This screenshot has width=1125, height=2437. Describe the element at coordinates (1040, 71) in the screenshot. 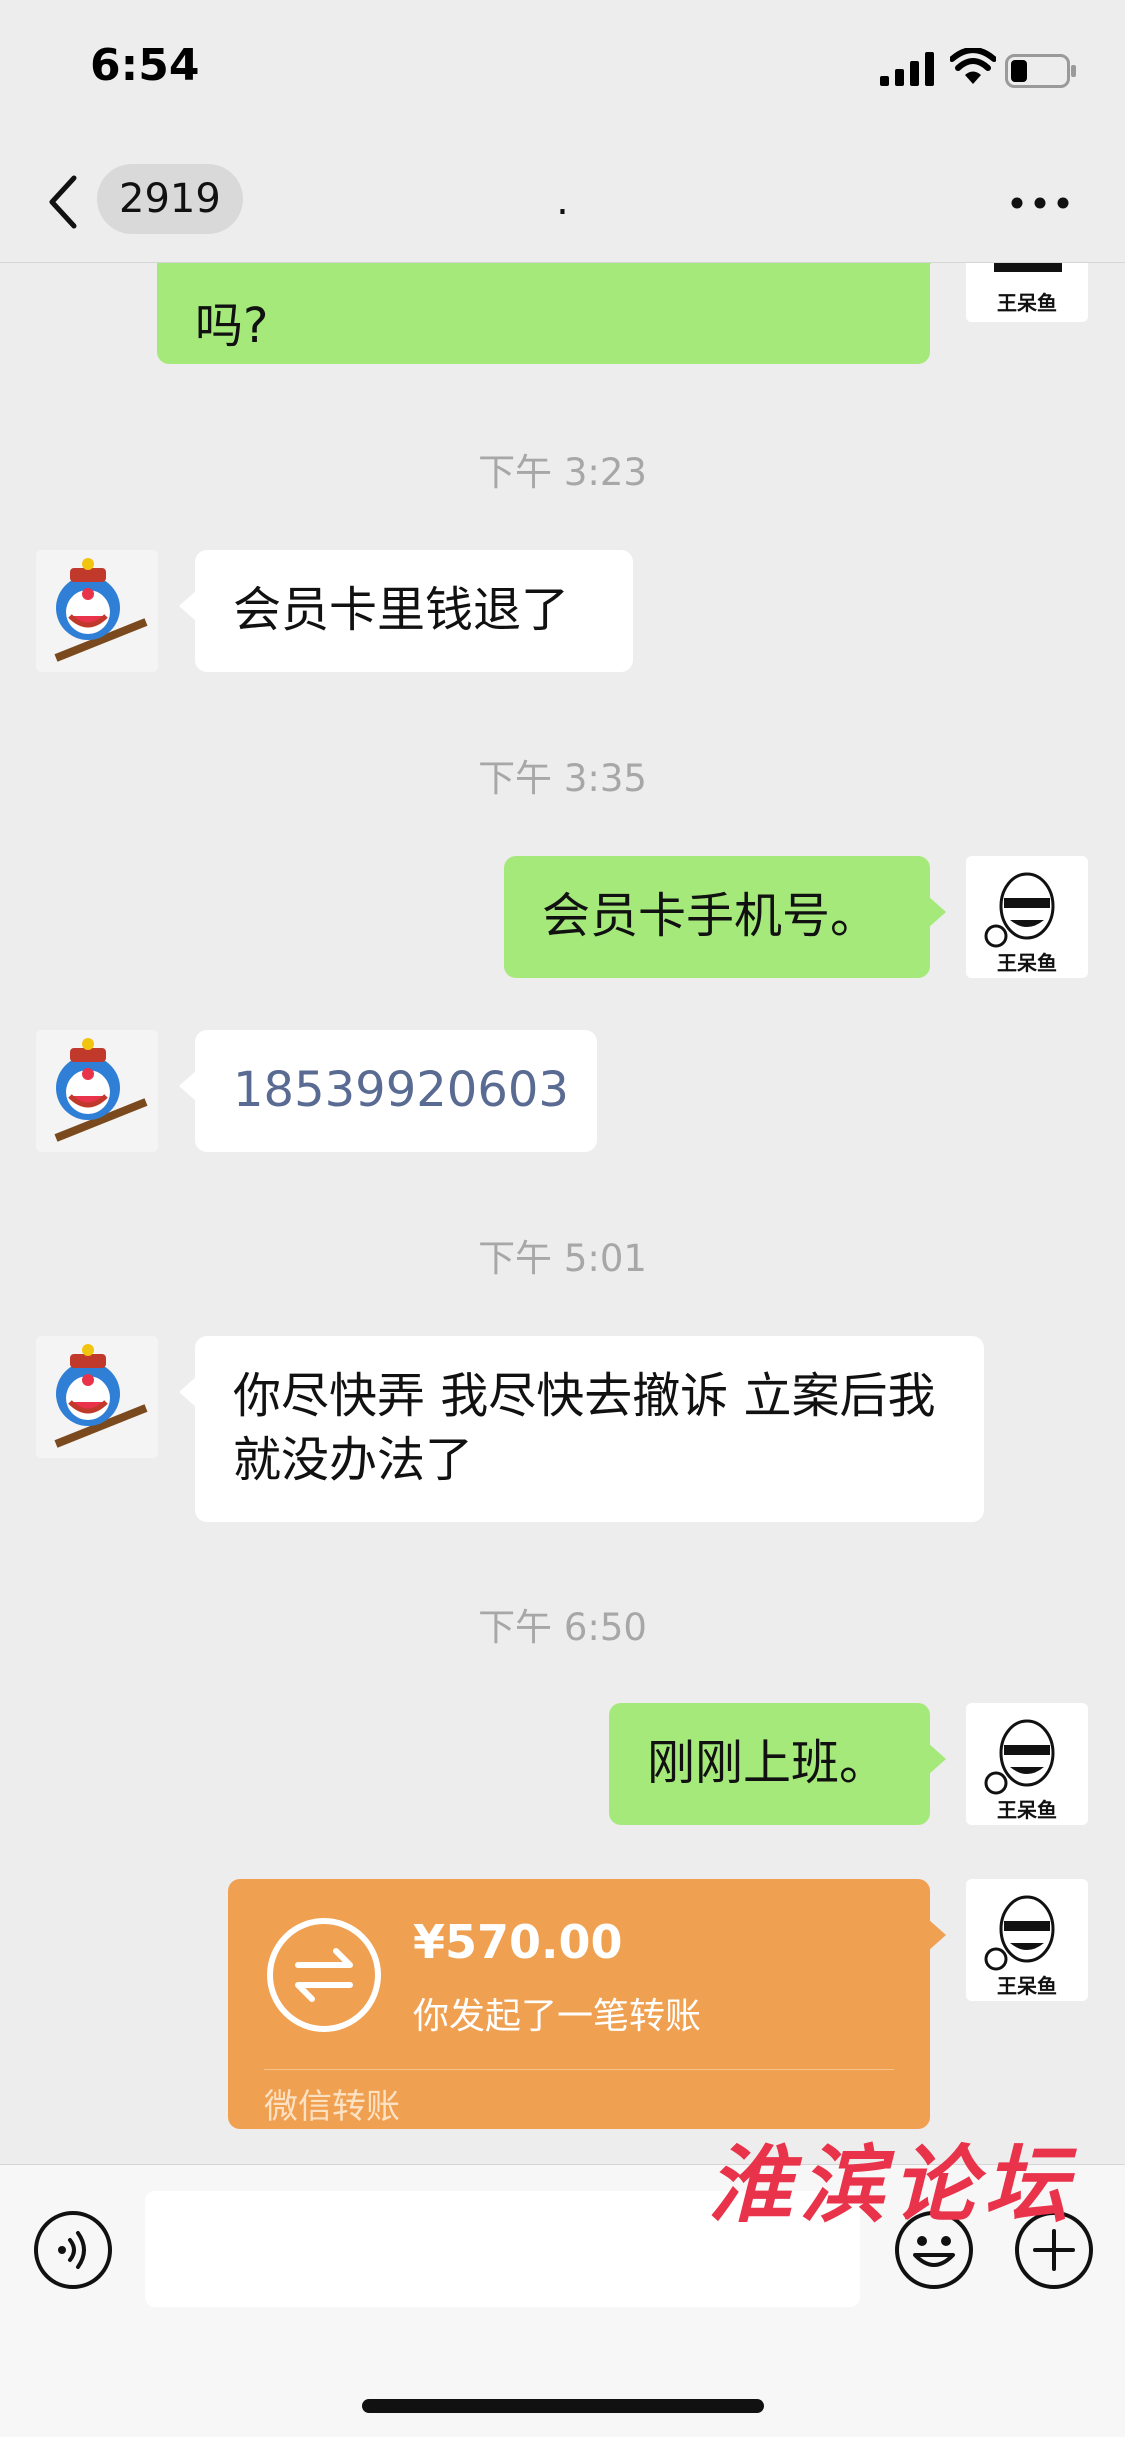

I see `battery-icon` at that location.